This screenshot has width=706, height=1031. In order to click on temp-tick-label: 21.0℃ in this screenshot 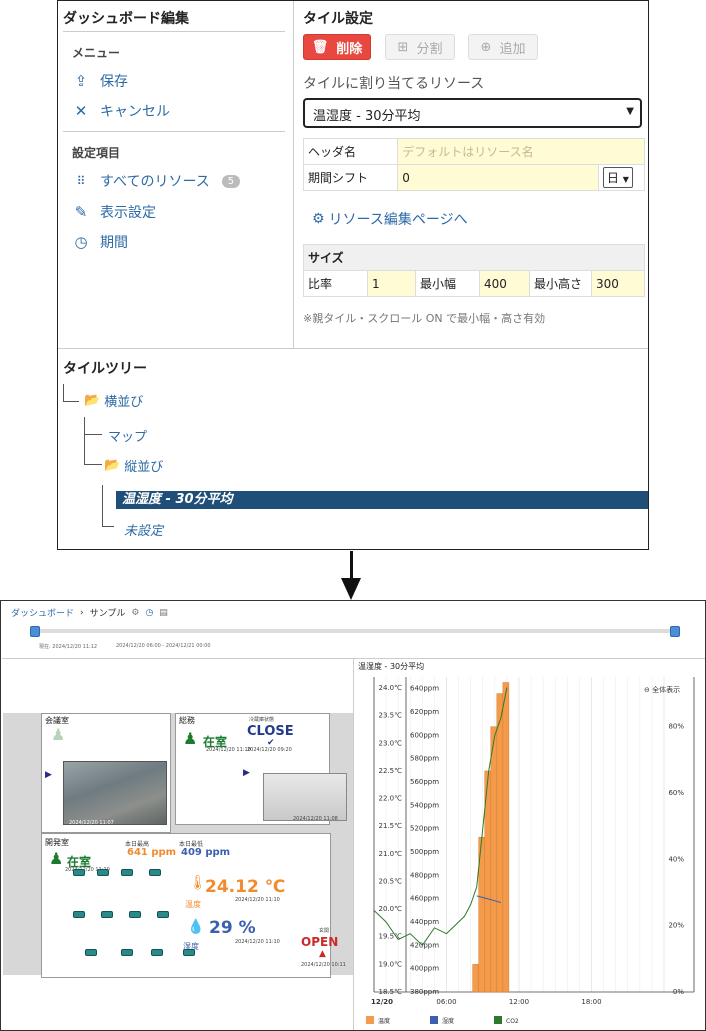, I will do `click(391, 854)`.